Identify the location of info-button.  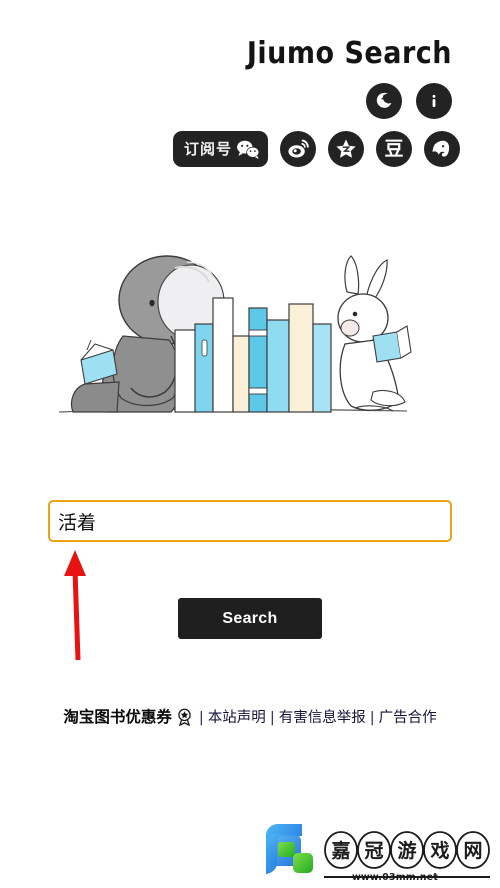
(434, 101).